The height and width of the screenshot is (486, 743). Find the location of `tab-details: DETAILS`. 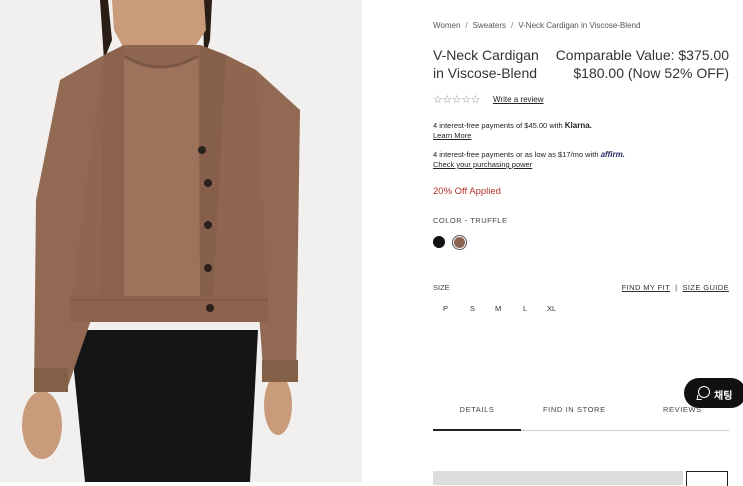

tab-details: DETAILS is located at coordinates (477, 418).